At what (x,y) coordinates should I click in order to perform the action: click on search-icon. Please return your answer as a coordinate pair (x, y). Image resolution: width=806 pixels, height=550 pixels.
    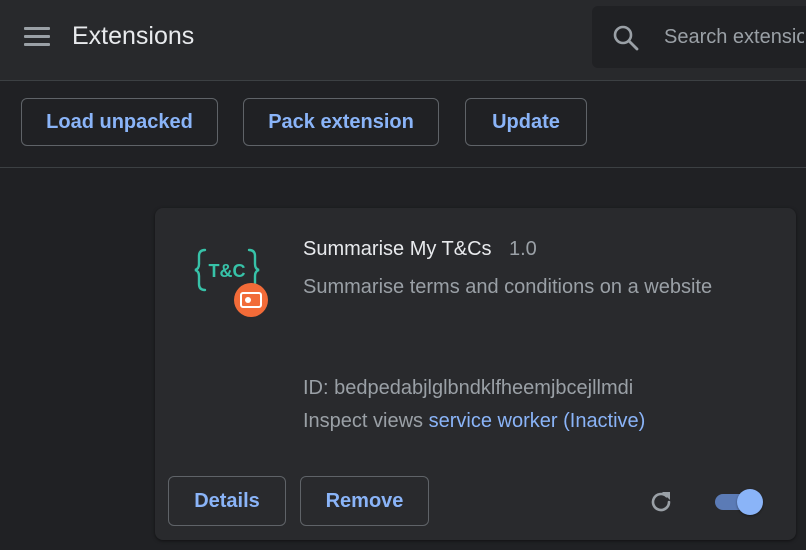
    Looking at the image, I should click on (626, 38).